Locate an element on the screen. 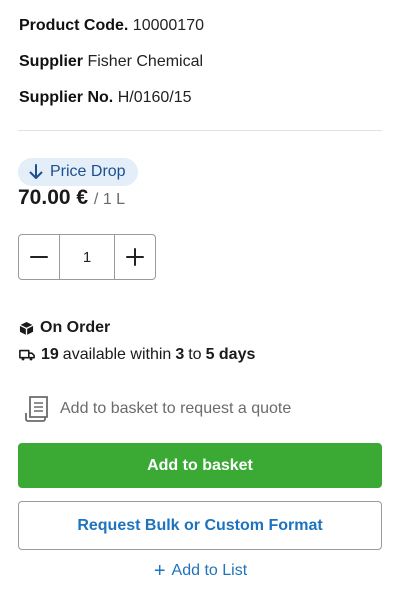 The width and height of the screenshot is (401, 599). quantity-input: 1 is located at coordinates (87, 257).